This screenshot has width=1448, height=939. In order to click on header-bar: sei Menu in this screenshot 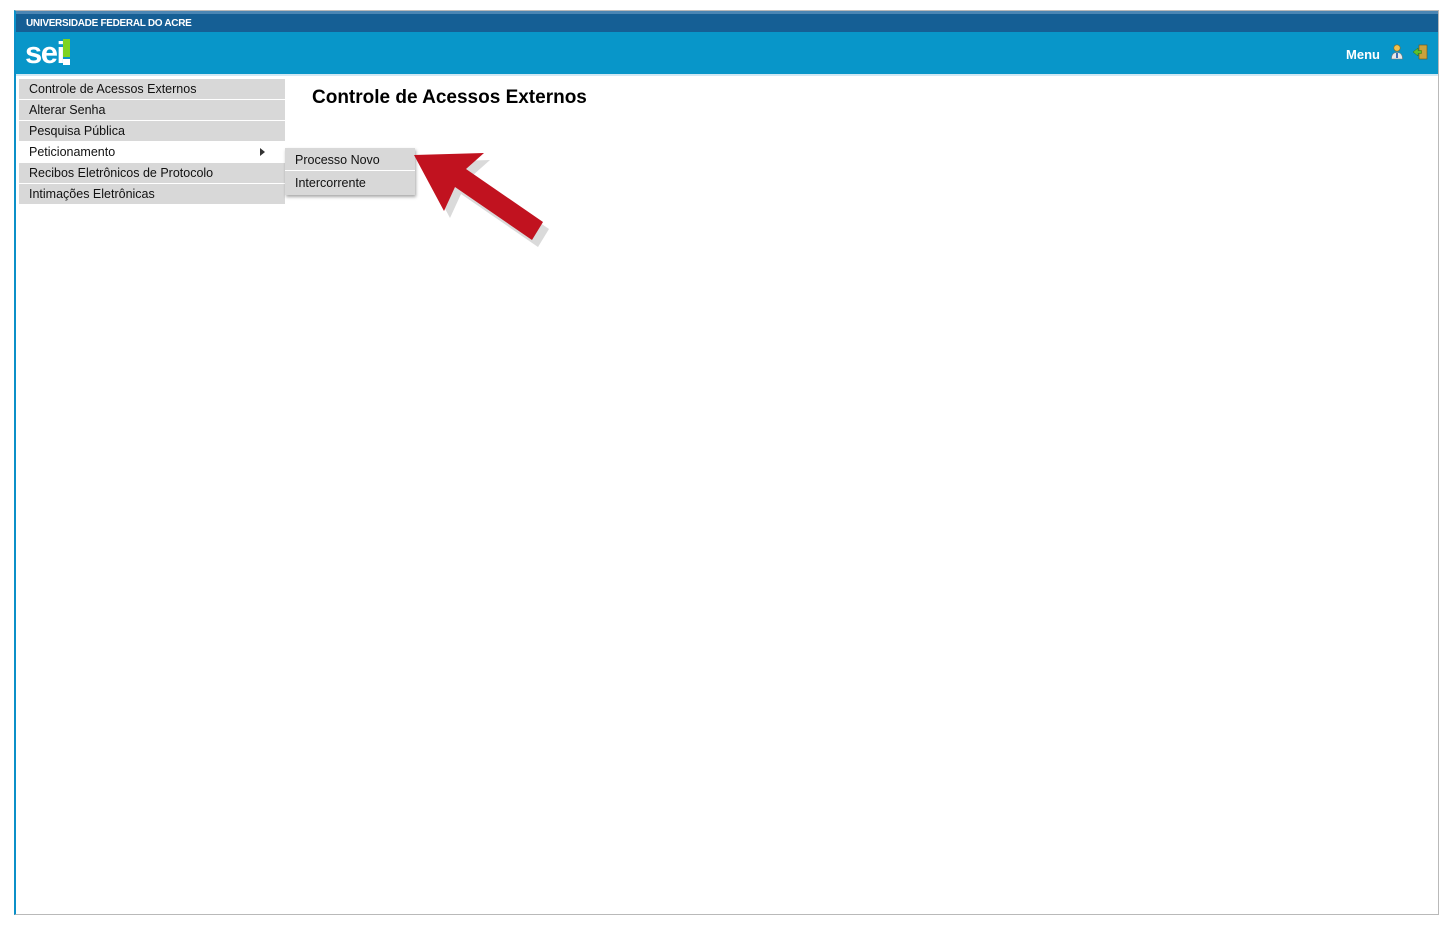, I will do `click(727, 54)`.